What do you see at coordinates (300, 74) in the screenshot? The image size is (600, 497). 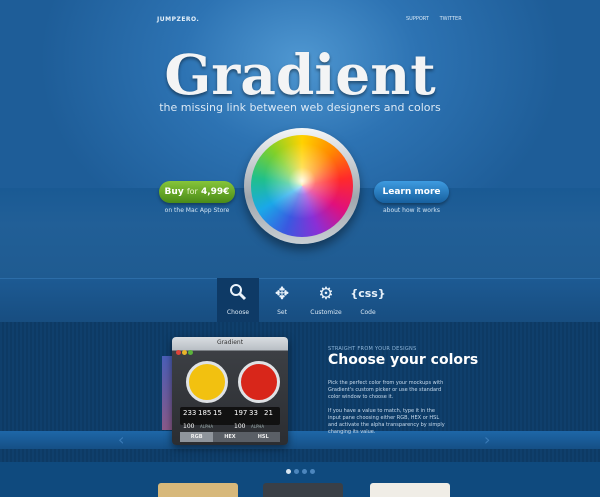 I see `page-title: Gradient` at bounding box center [300, 74].